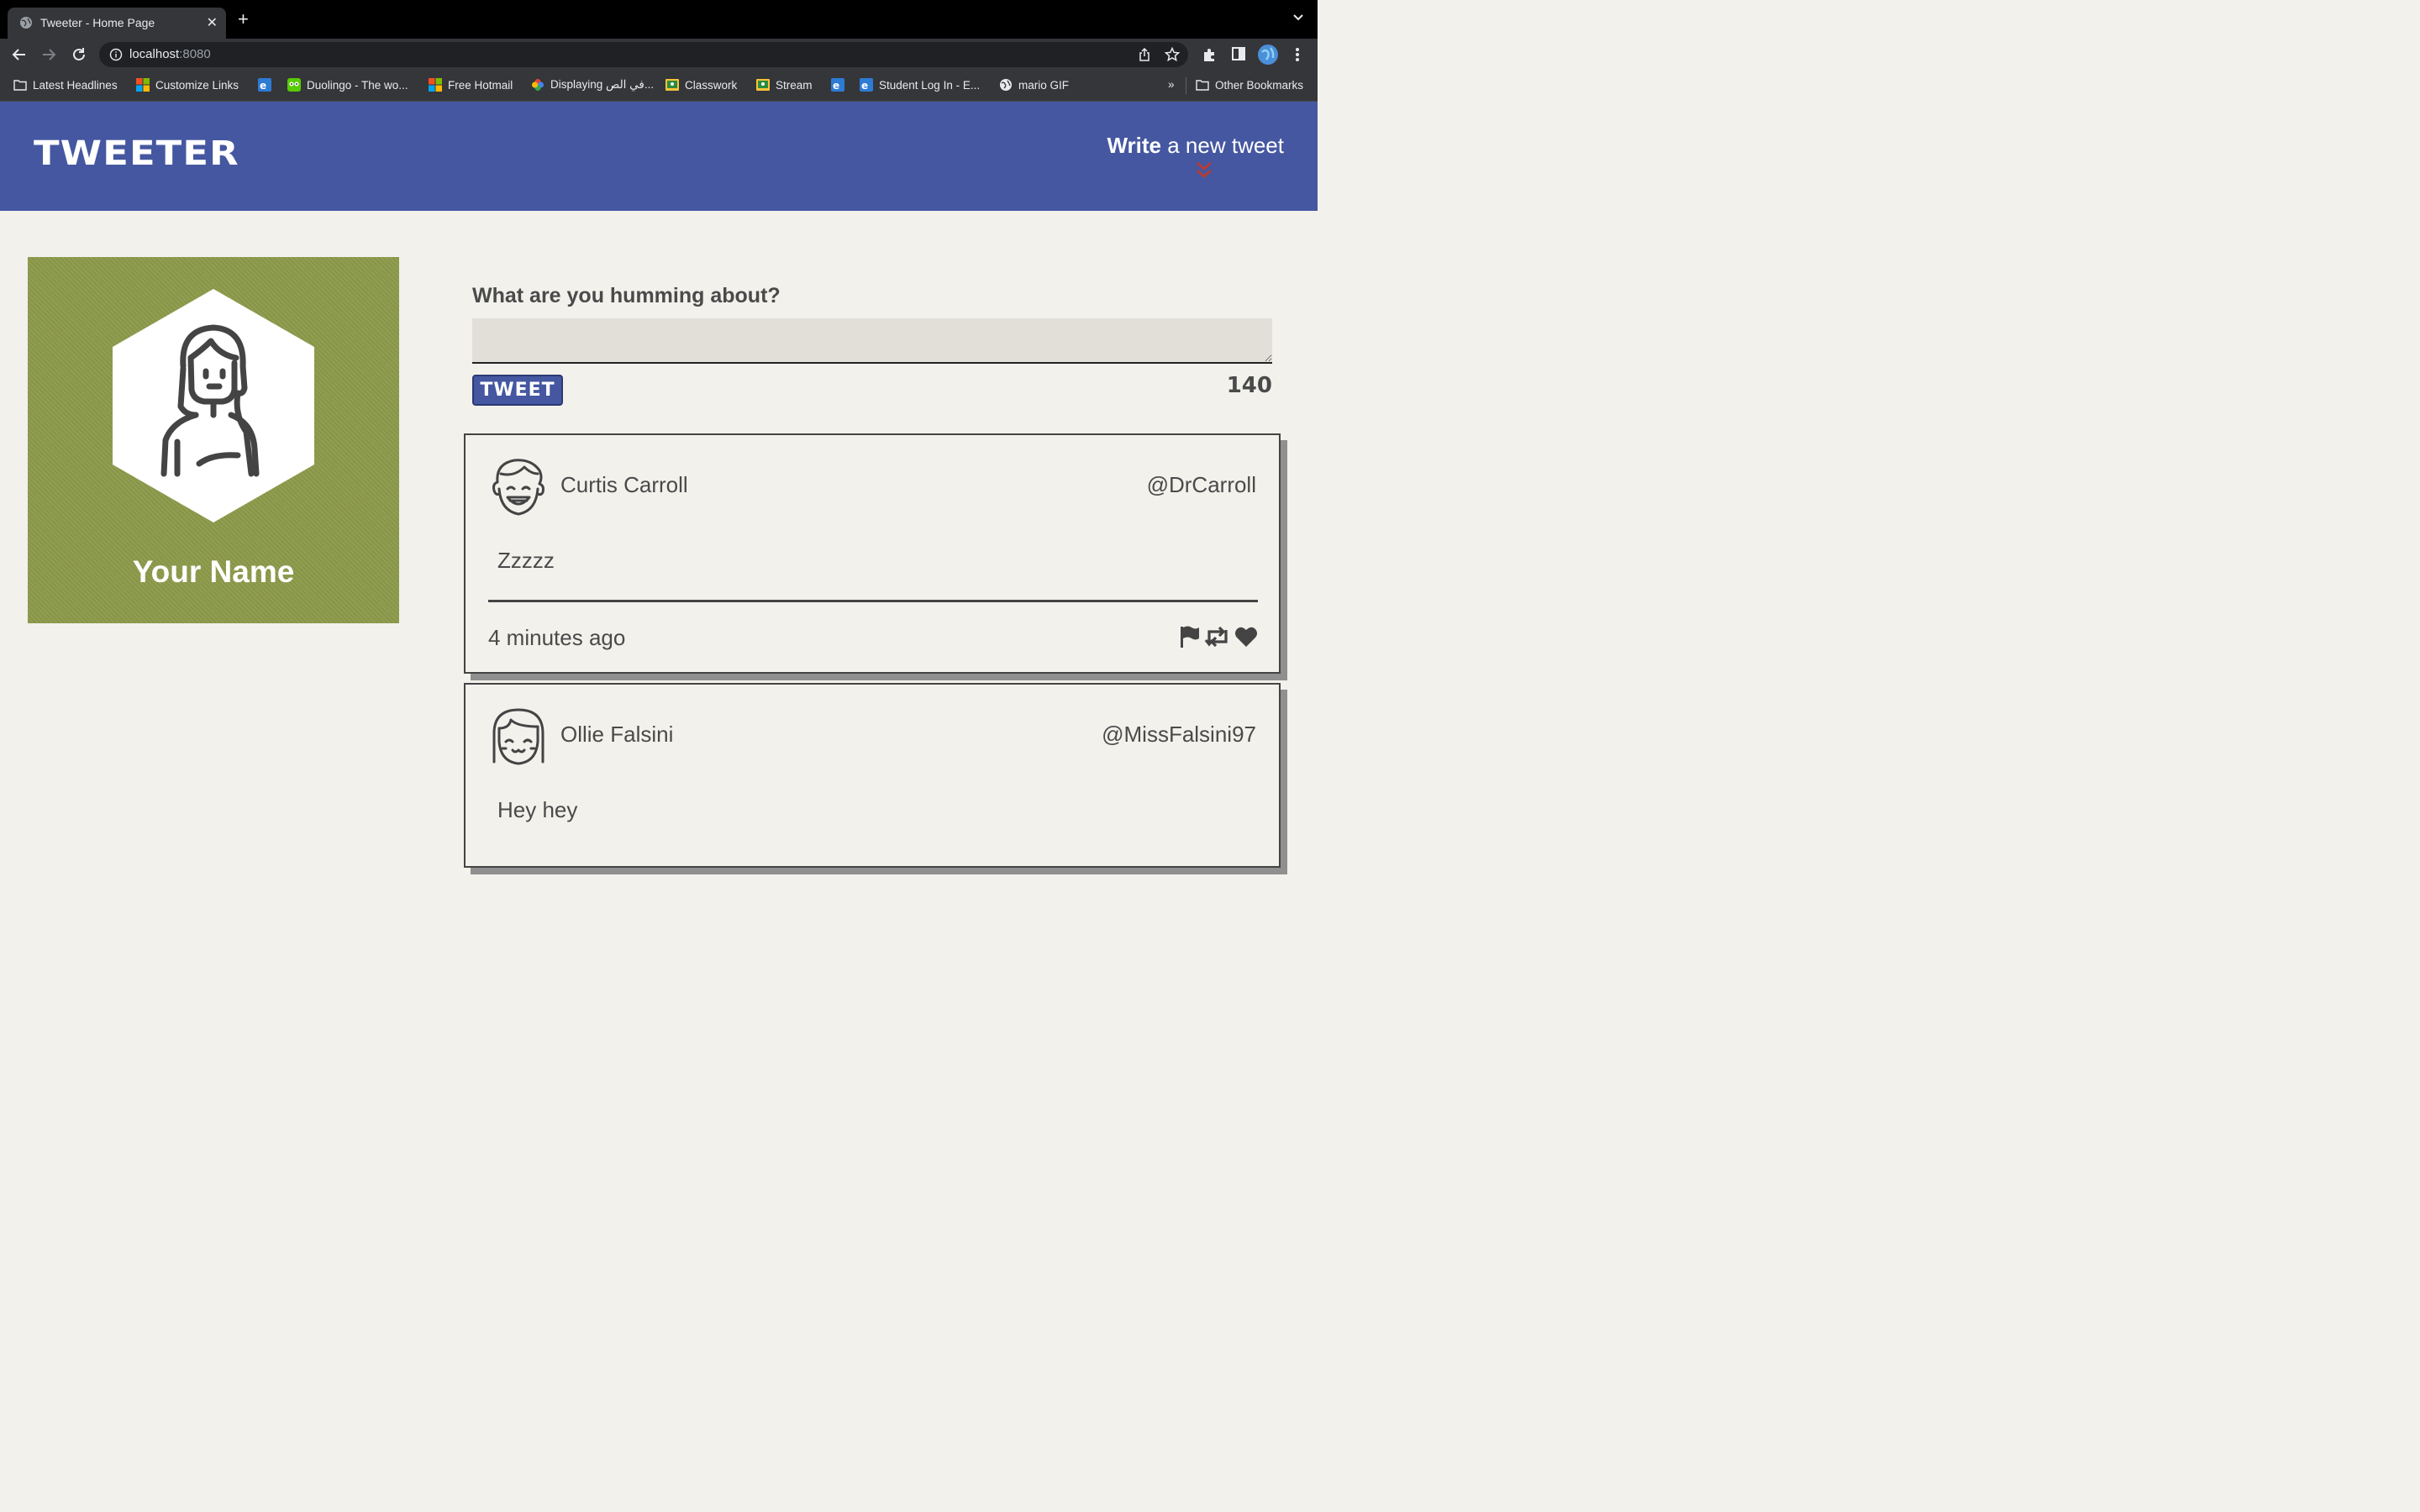  What do you see at coordinates (1044, 85) in the screenshot?
I see `bookmark-label: mario GIF` at bounding box center [1044, 85].